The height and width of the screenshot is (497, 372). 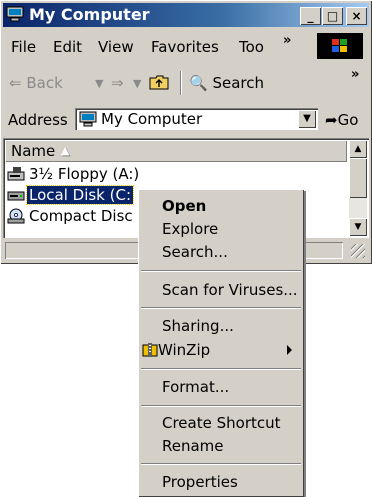 I want to click on close-button: ×, so click(x=356, y=16).